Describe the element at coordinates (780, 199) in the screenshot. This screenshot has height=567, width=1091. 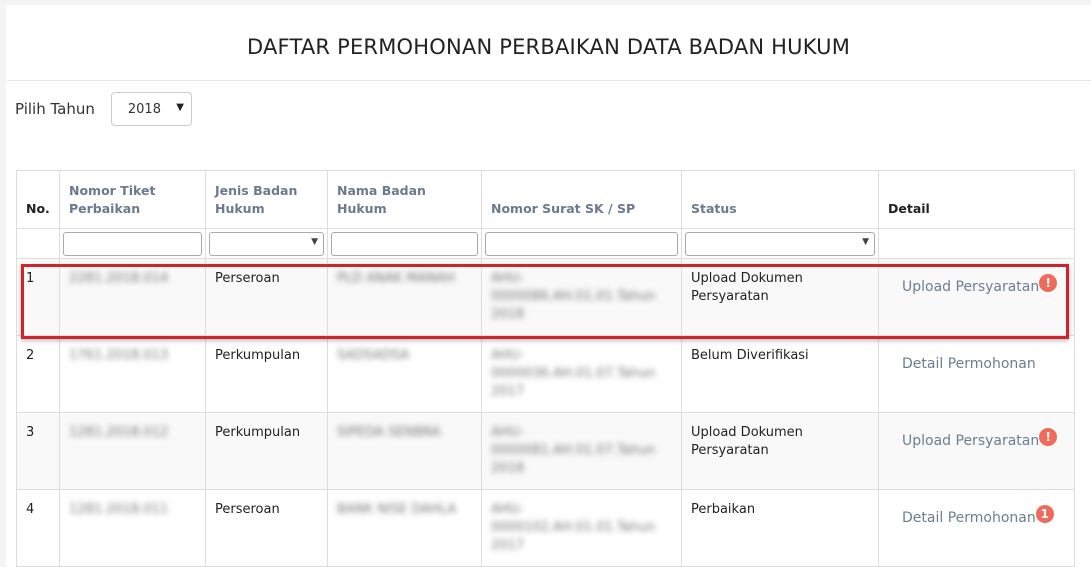
I see `col-header-status: Status` at that location.